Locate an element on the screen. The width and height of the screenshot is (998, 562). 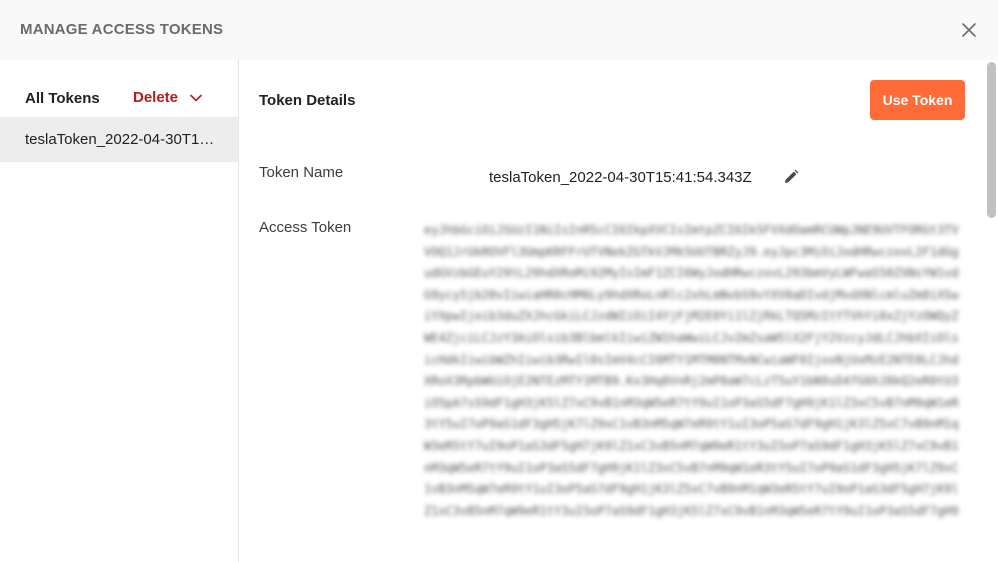
pencil-icon is located at coordinates (791, 177).